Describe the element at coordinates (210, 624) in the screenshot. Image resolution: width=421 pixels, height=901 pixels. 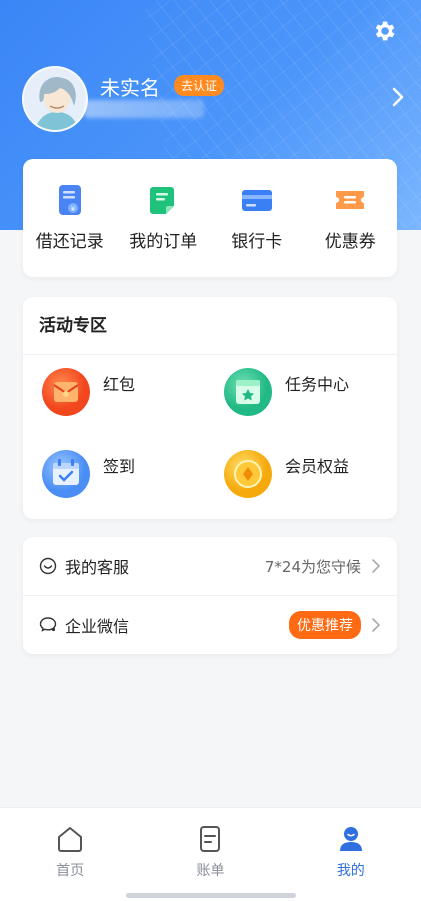
I see `enterprise-wechat-row: 企业微信 优惠推荐` at that location.